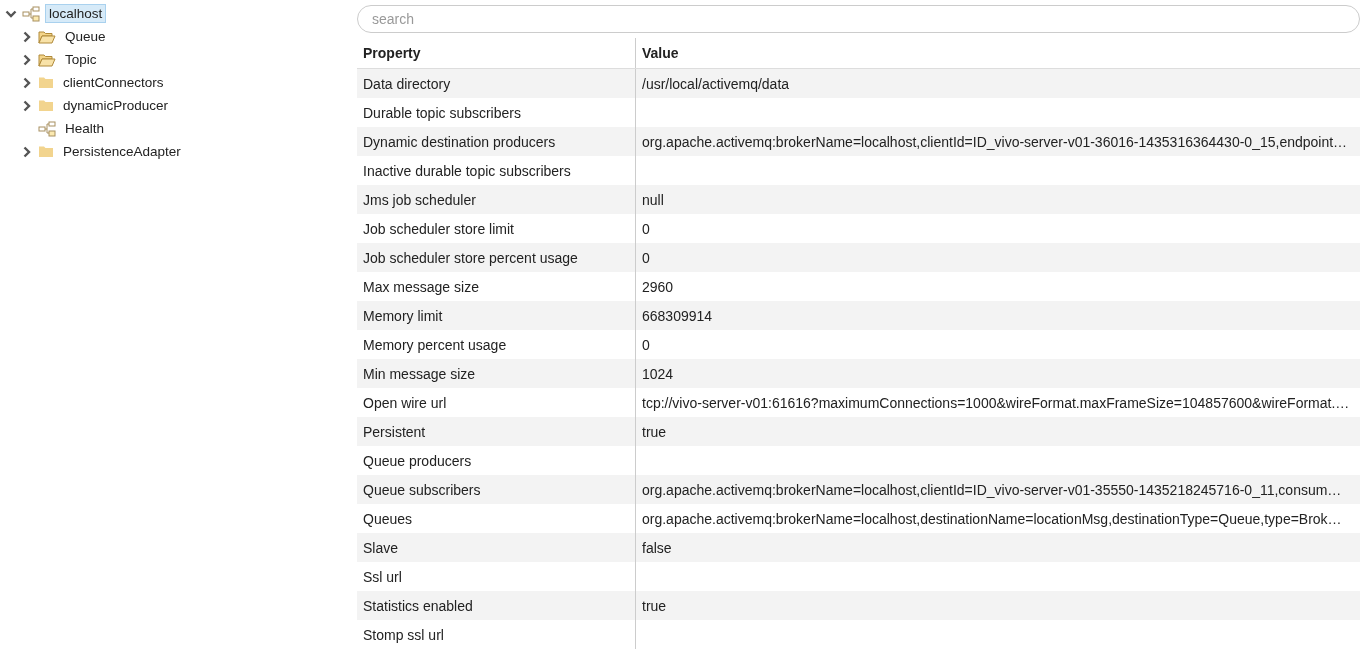 This screenshot has width=1366, height=652. Describe the element at coordinates (496, 634) in the screenshot. I see `table-cell: Stomp ssl url` at that location.